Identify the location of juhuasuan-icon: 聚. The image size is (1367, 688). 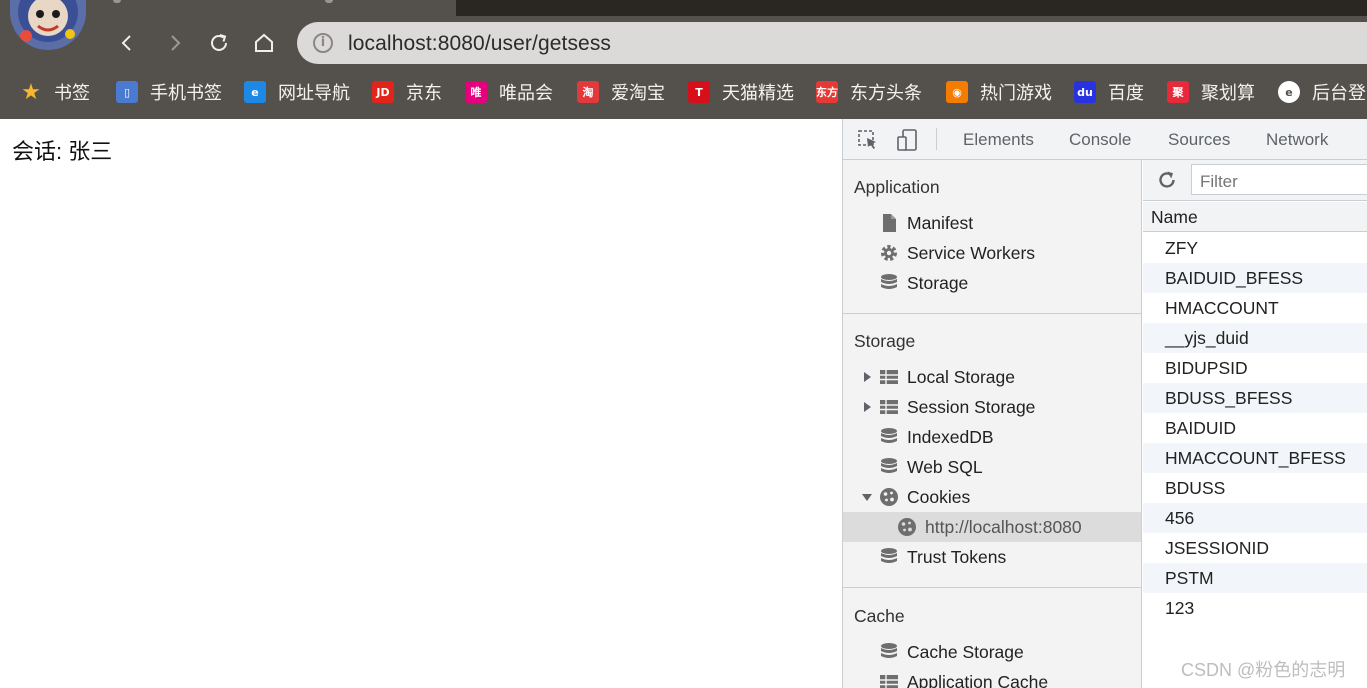
(1178, 92).